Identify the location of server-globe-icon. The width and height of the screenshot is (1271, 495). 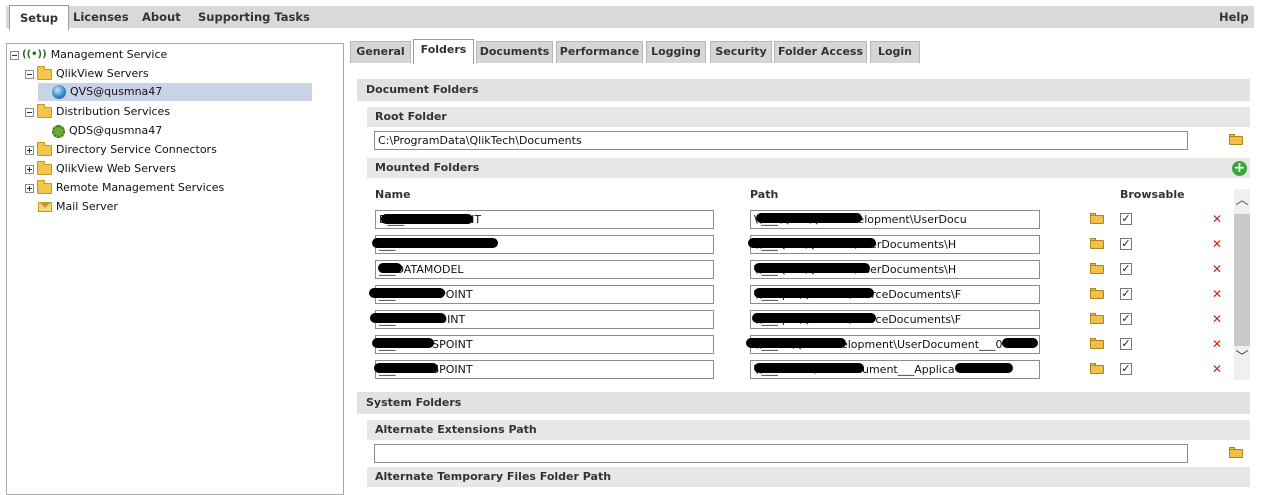
(59, 92).